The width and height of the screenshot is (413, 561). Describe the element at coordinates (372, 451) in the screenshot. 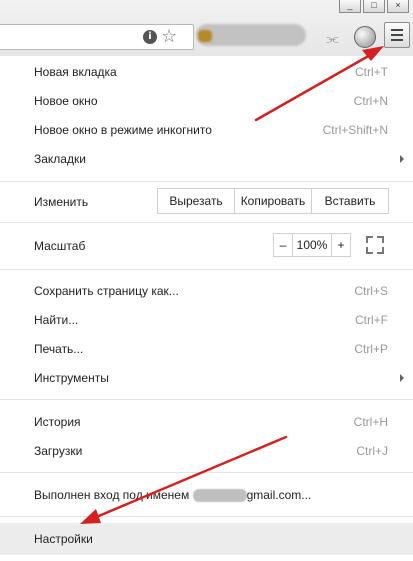

I see `menu-item-shortcut: Ctrl+J` at that location.